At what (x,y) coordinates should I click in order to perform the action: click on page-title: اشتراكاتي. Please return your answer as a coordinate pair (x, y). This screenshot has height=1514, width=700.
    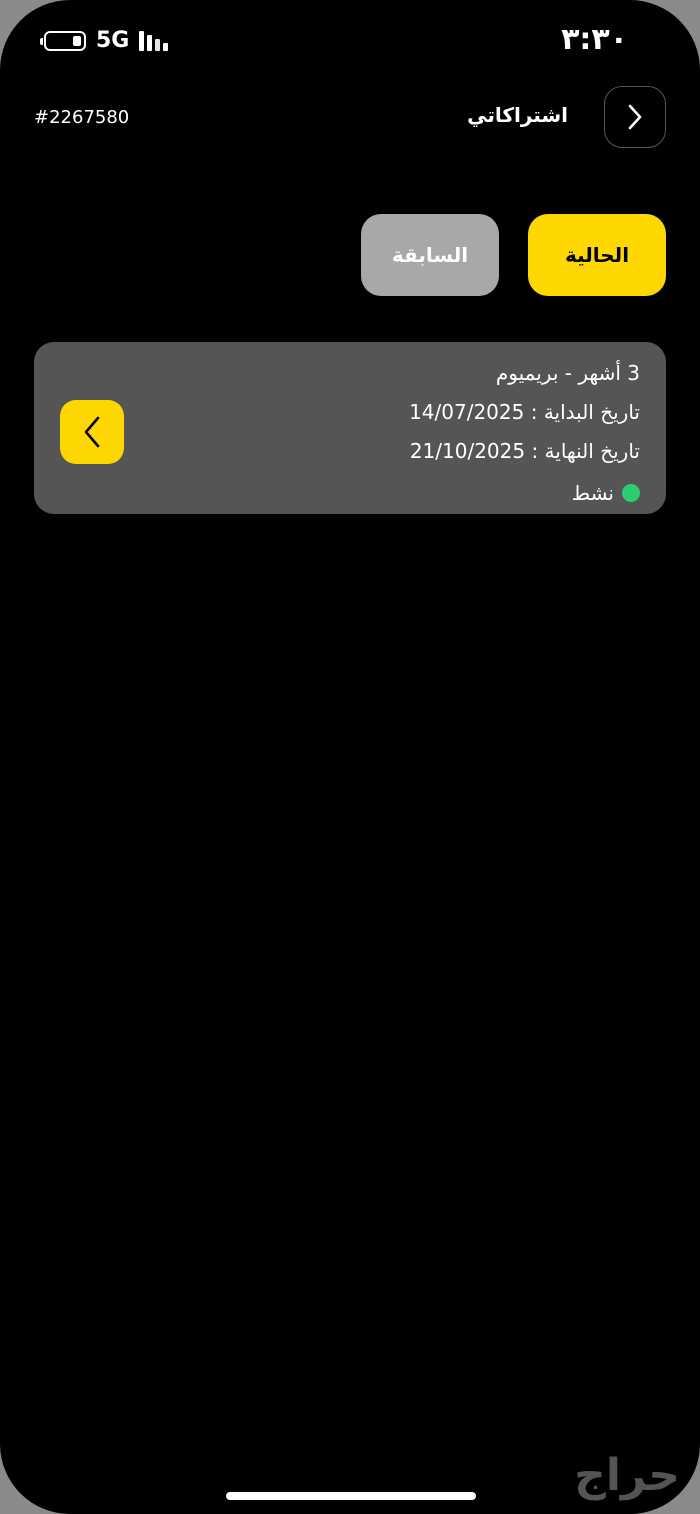
    Looking at the image, I should click on (517, 115).